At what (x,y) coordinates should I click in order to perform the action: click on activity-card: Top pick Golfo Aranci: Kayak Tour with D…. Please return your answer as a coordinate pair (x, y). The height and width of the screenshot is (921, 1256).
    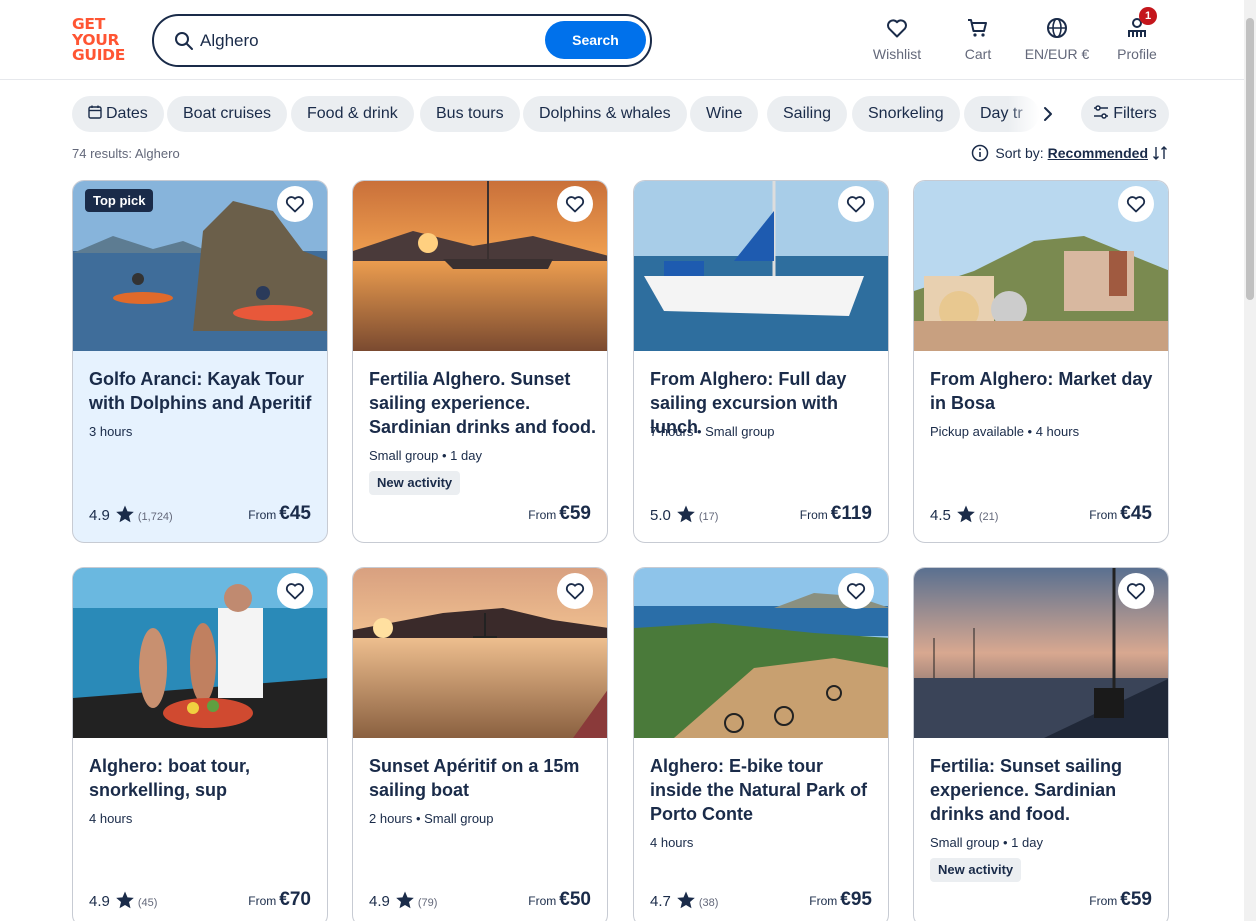
    Looking at the image, I should click on (200, 361).